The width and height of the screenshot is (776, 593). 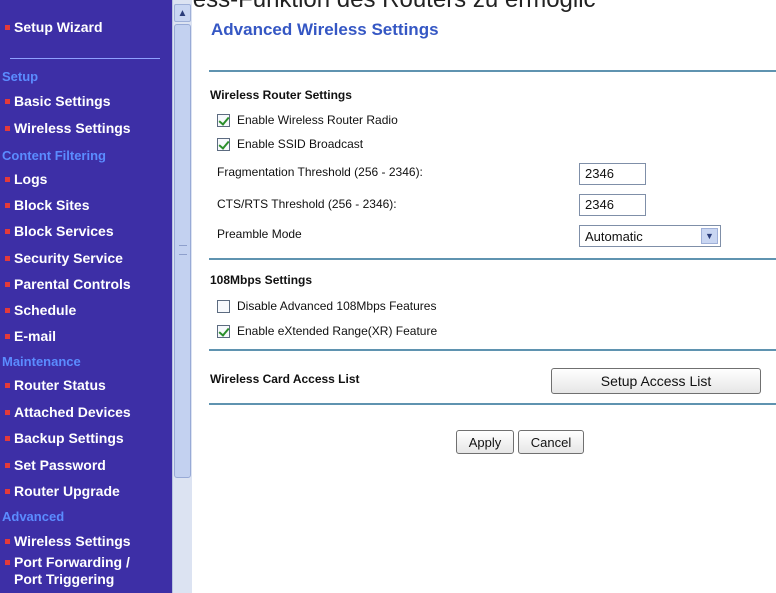 I want to click on sidebar-item-label: Backup Settings, so click(x=69, y=438).